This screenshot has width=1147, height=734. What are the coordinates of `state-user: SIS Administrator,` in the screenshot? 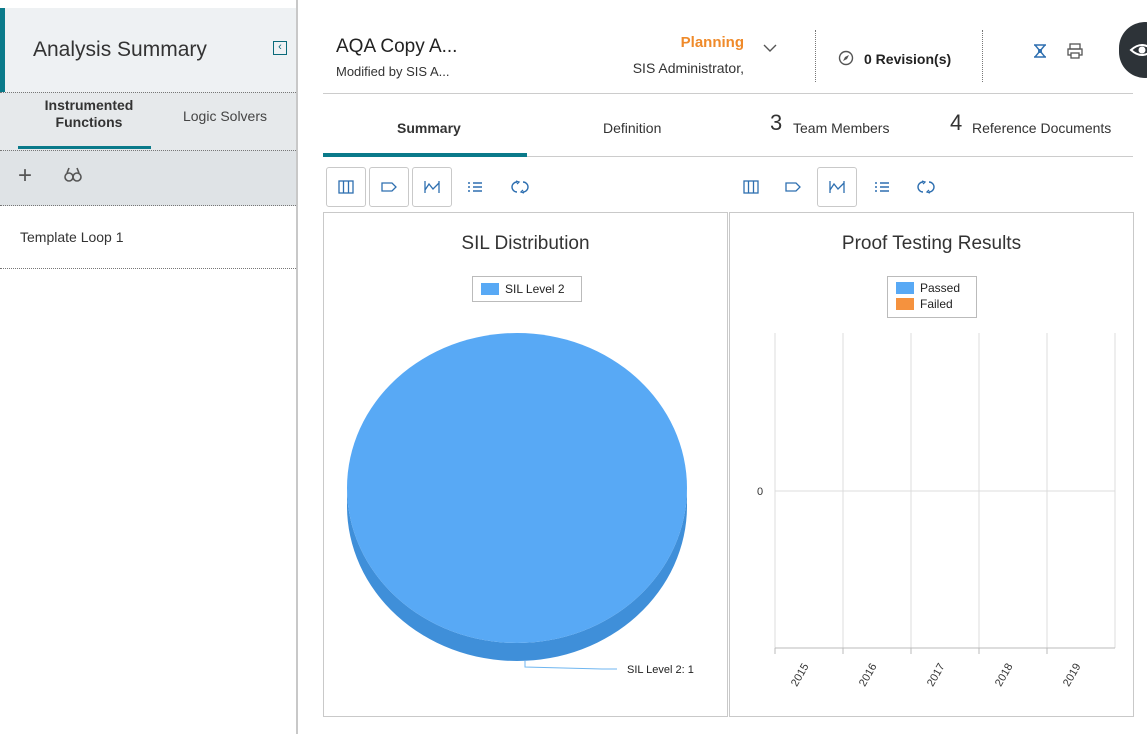 It's located at (688, 68).